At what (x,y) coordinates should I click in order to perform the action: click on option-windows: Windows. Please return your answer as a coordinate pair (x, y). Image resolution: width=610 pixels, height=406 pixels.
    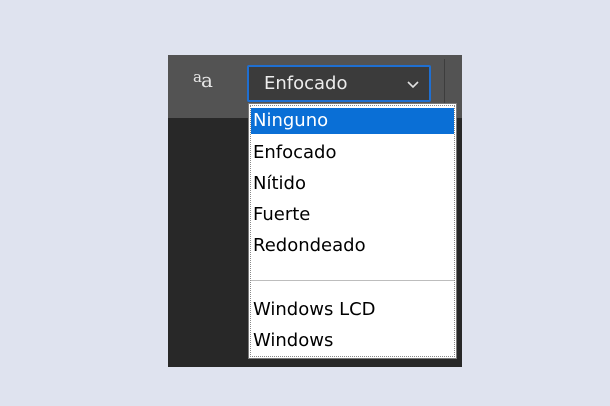
    Looking at the image, I should click on (352, 341).